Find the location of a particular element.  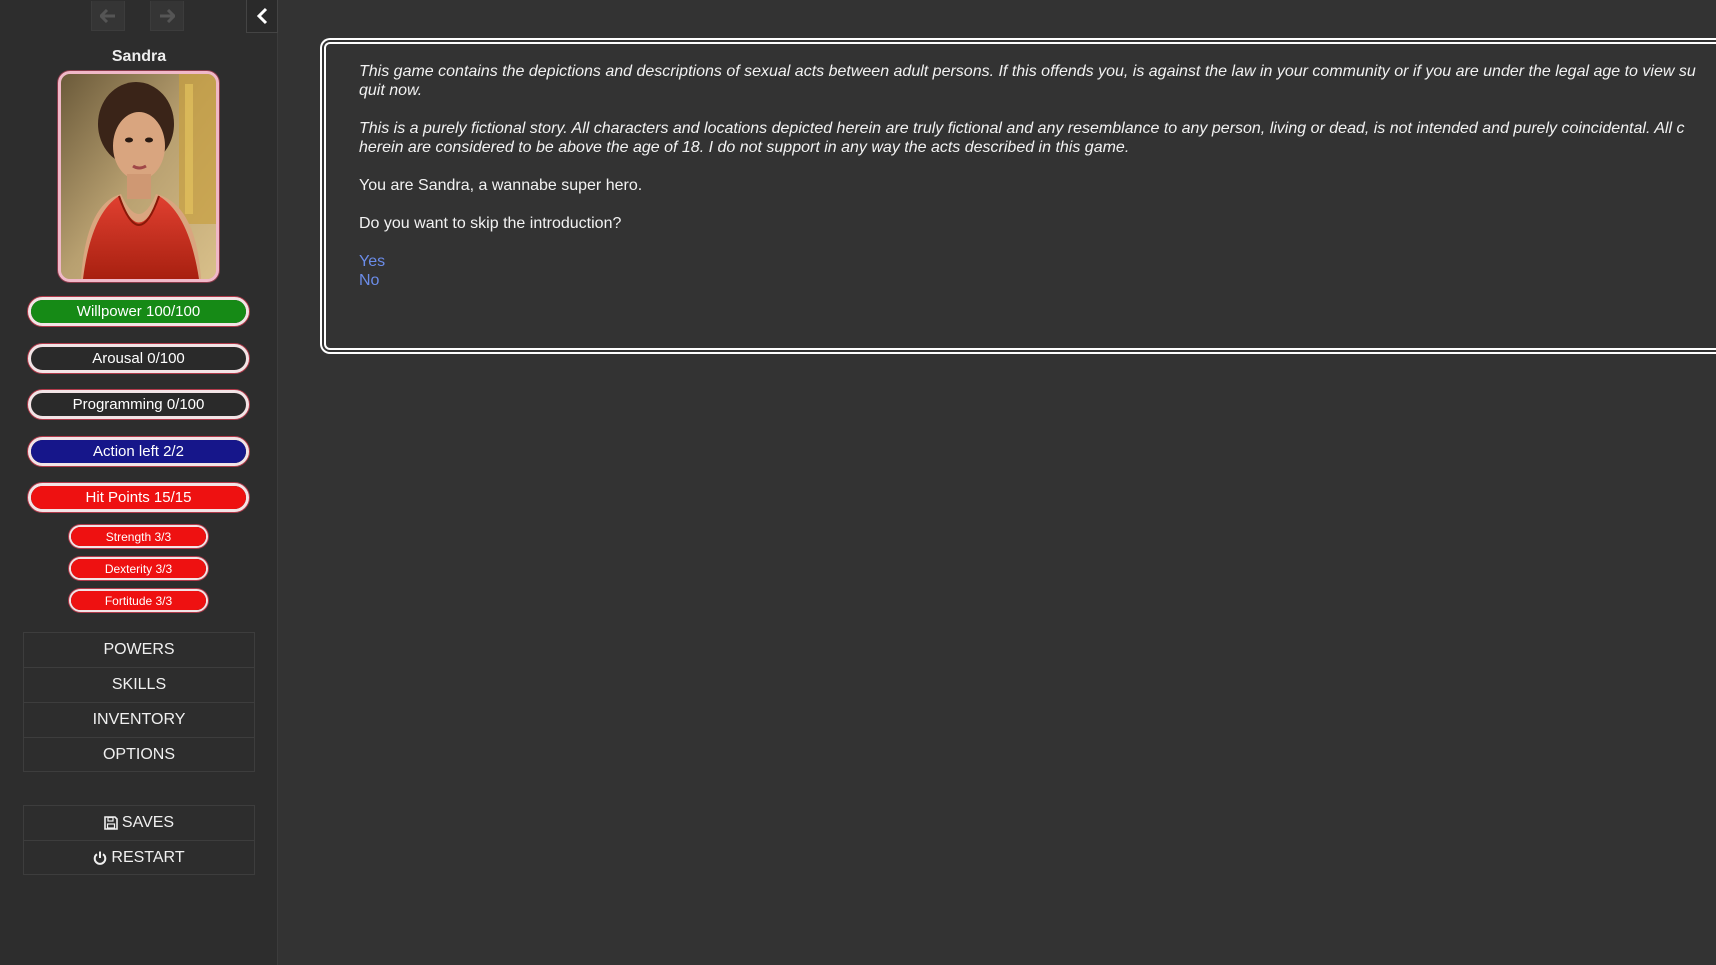

saves-label: SAVES is located at coordinates (148, 822).